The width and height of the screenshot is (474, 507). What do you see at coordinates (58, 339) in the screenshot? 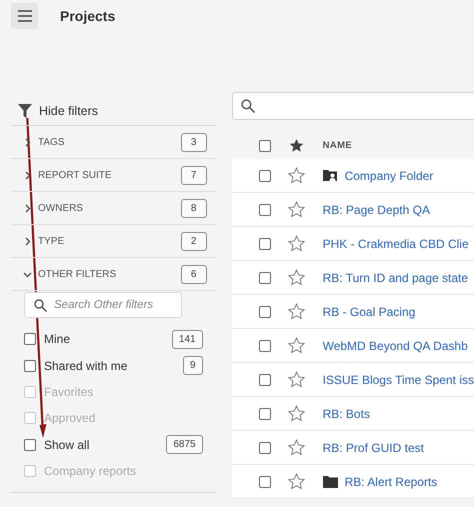
I see `option-label: Mine` at bounding box center [58, 339].